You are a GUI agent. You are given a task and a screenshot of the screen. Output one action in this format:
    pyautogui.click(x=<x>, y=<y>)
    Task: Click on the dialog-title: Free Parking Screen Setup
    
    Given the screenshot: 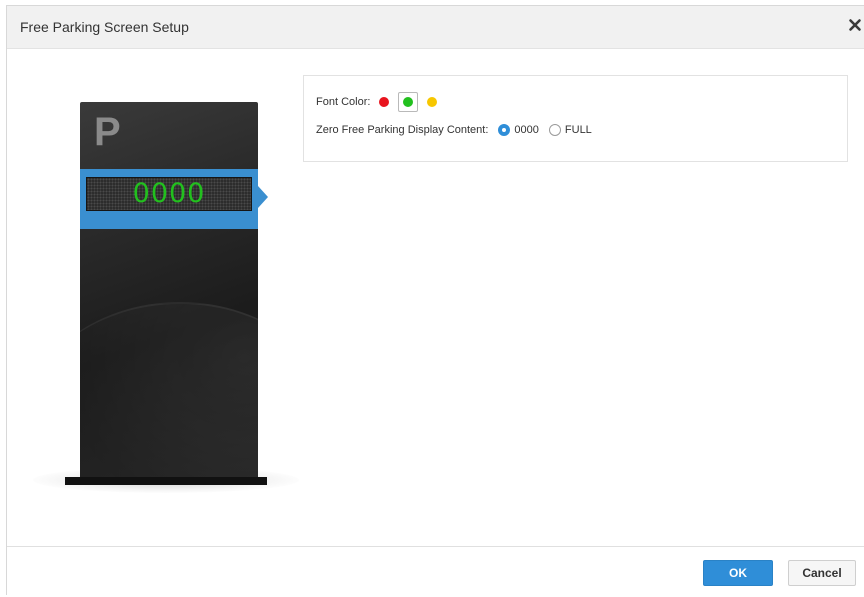 What is the action you would take?
    pyautogui.click(x=104, y=27)
    